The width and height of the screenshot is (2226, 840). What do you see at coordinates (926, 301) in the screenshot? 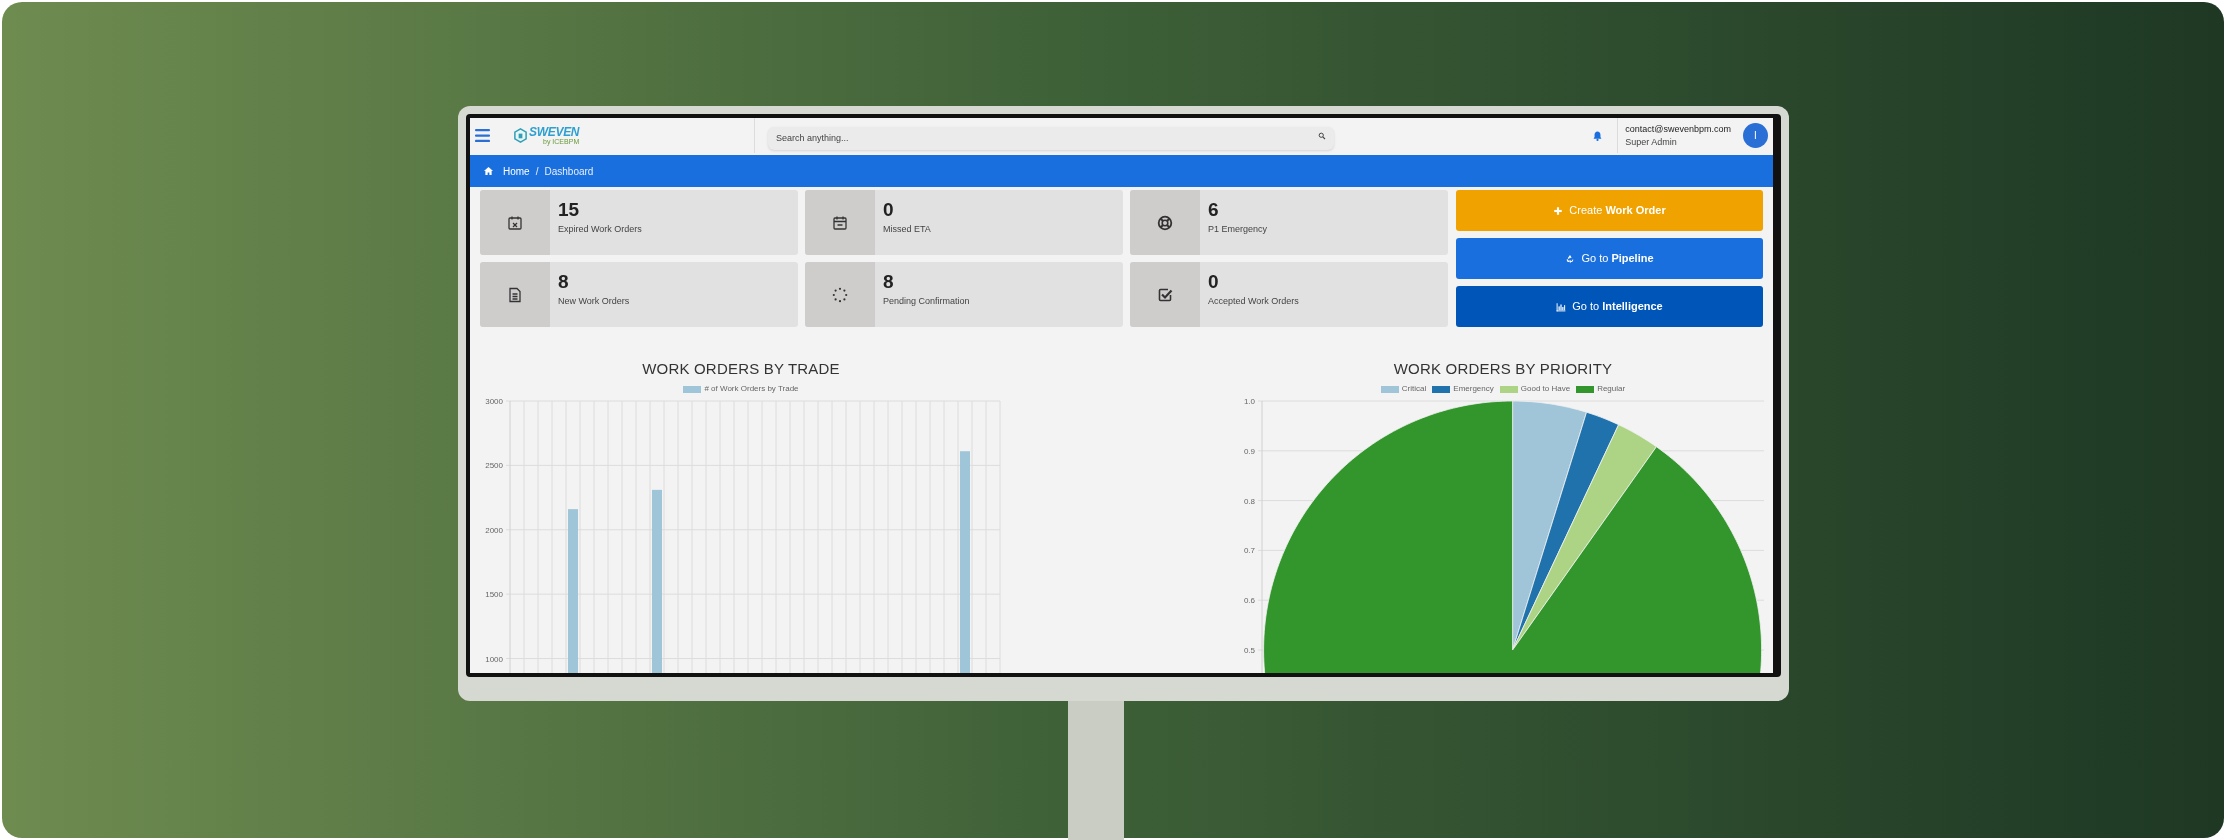
I see `stat-label: Pending Confirmation` at bounding box center [926, 301].